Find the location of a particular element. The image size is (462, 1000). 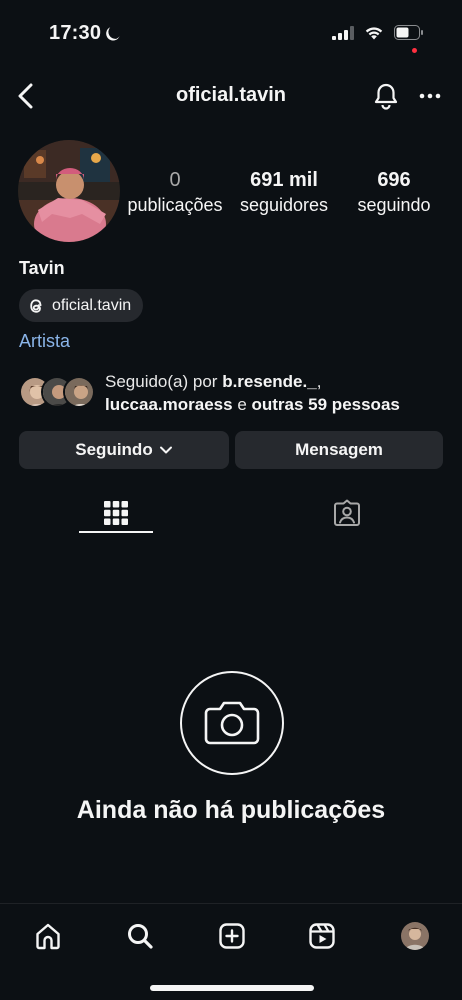

tab-posts-grid is located at coordinates (116, 513).